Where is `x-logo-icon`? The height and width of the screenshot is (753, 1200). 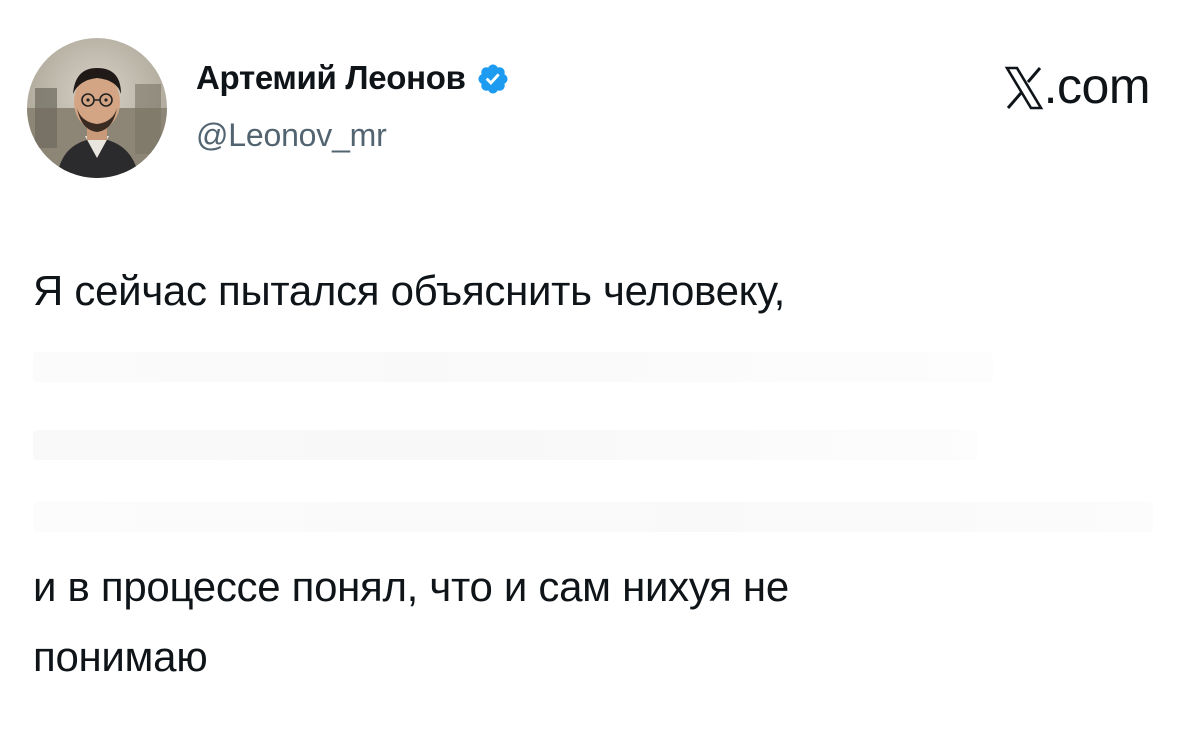
x-logo-icon is located at coordinates (1024, 86).